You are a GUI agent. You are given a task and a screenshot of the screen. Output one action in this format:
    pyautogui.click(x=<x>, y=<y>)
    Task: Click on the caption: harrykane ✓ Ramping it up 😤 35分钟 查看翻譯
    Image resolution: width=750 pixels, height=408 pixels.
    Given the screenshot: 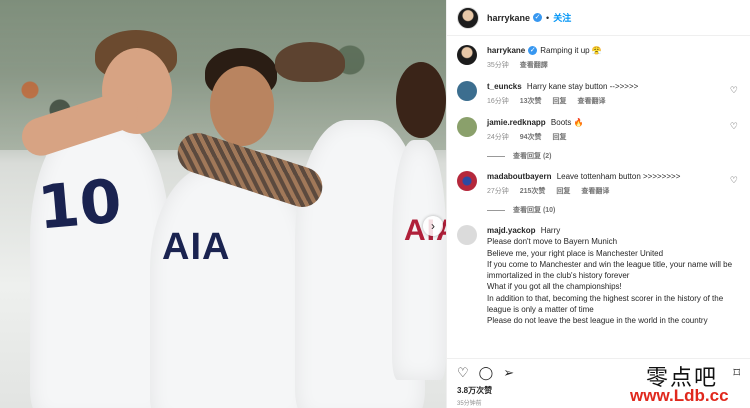 What is the action you would take?
    pyautogui.click(x=598, y=58)
    